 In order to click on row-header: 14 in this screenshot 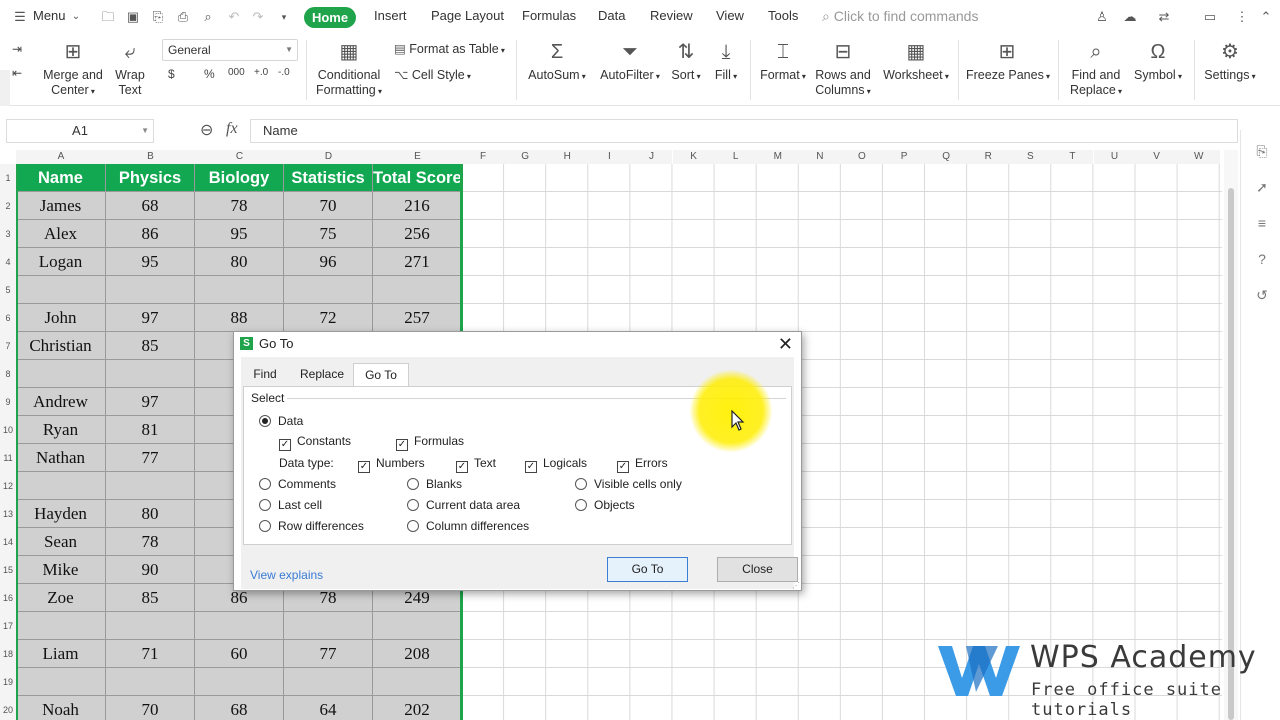, I will do `click(8, 542)`.